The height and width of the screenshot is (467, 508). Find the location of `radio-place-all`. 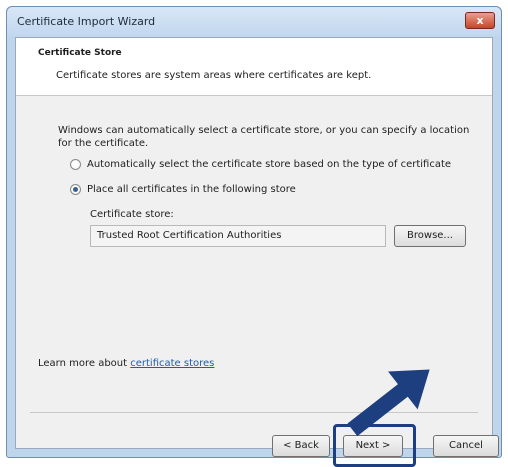

radio-place-all is located at coordinates (75, 189).